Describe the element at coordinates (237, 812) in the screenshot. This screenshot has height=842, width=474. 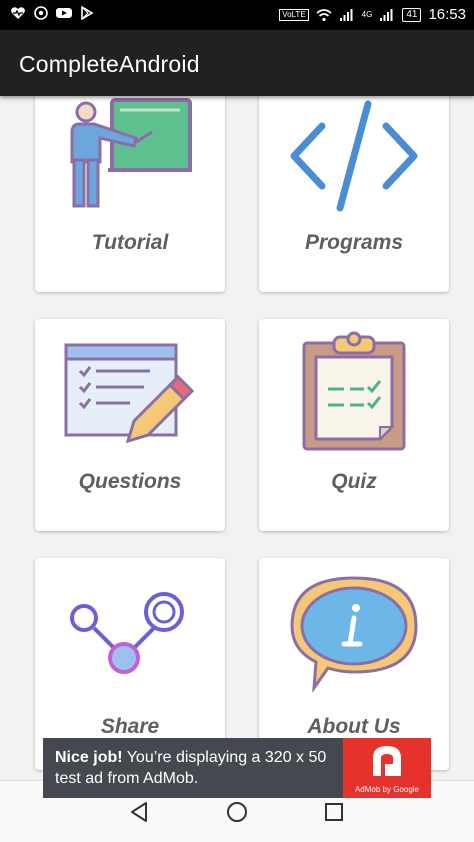
I see `home-icon` at that location.